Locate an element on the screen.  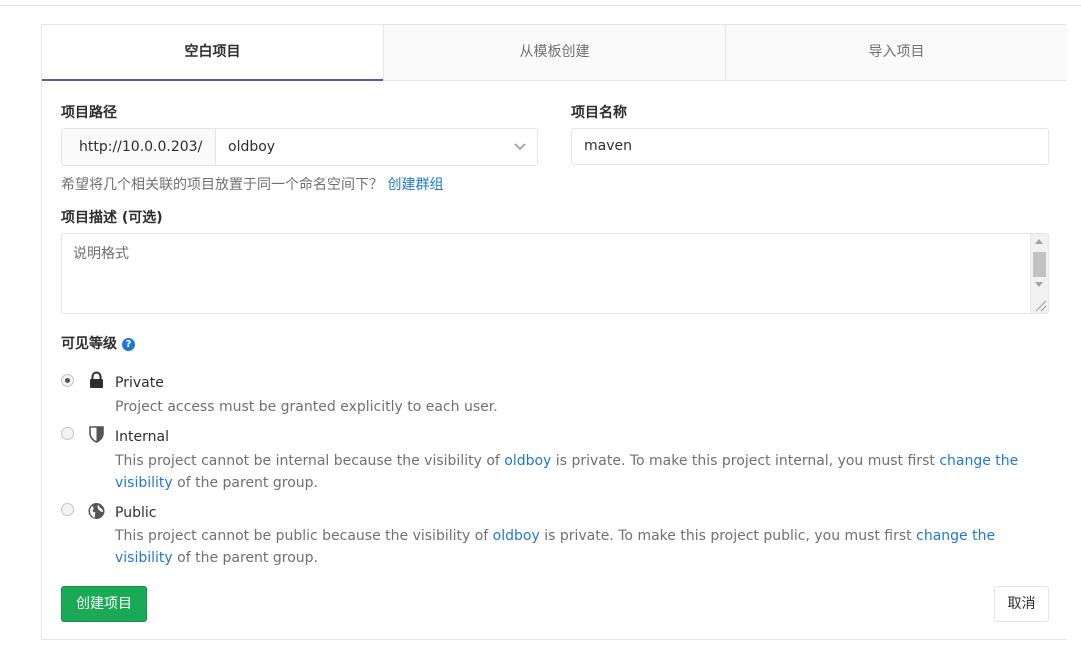
namespace-select: oldboy is located at coordinates (376, 147).